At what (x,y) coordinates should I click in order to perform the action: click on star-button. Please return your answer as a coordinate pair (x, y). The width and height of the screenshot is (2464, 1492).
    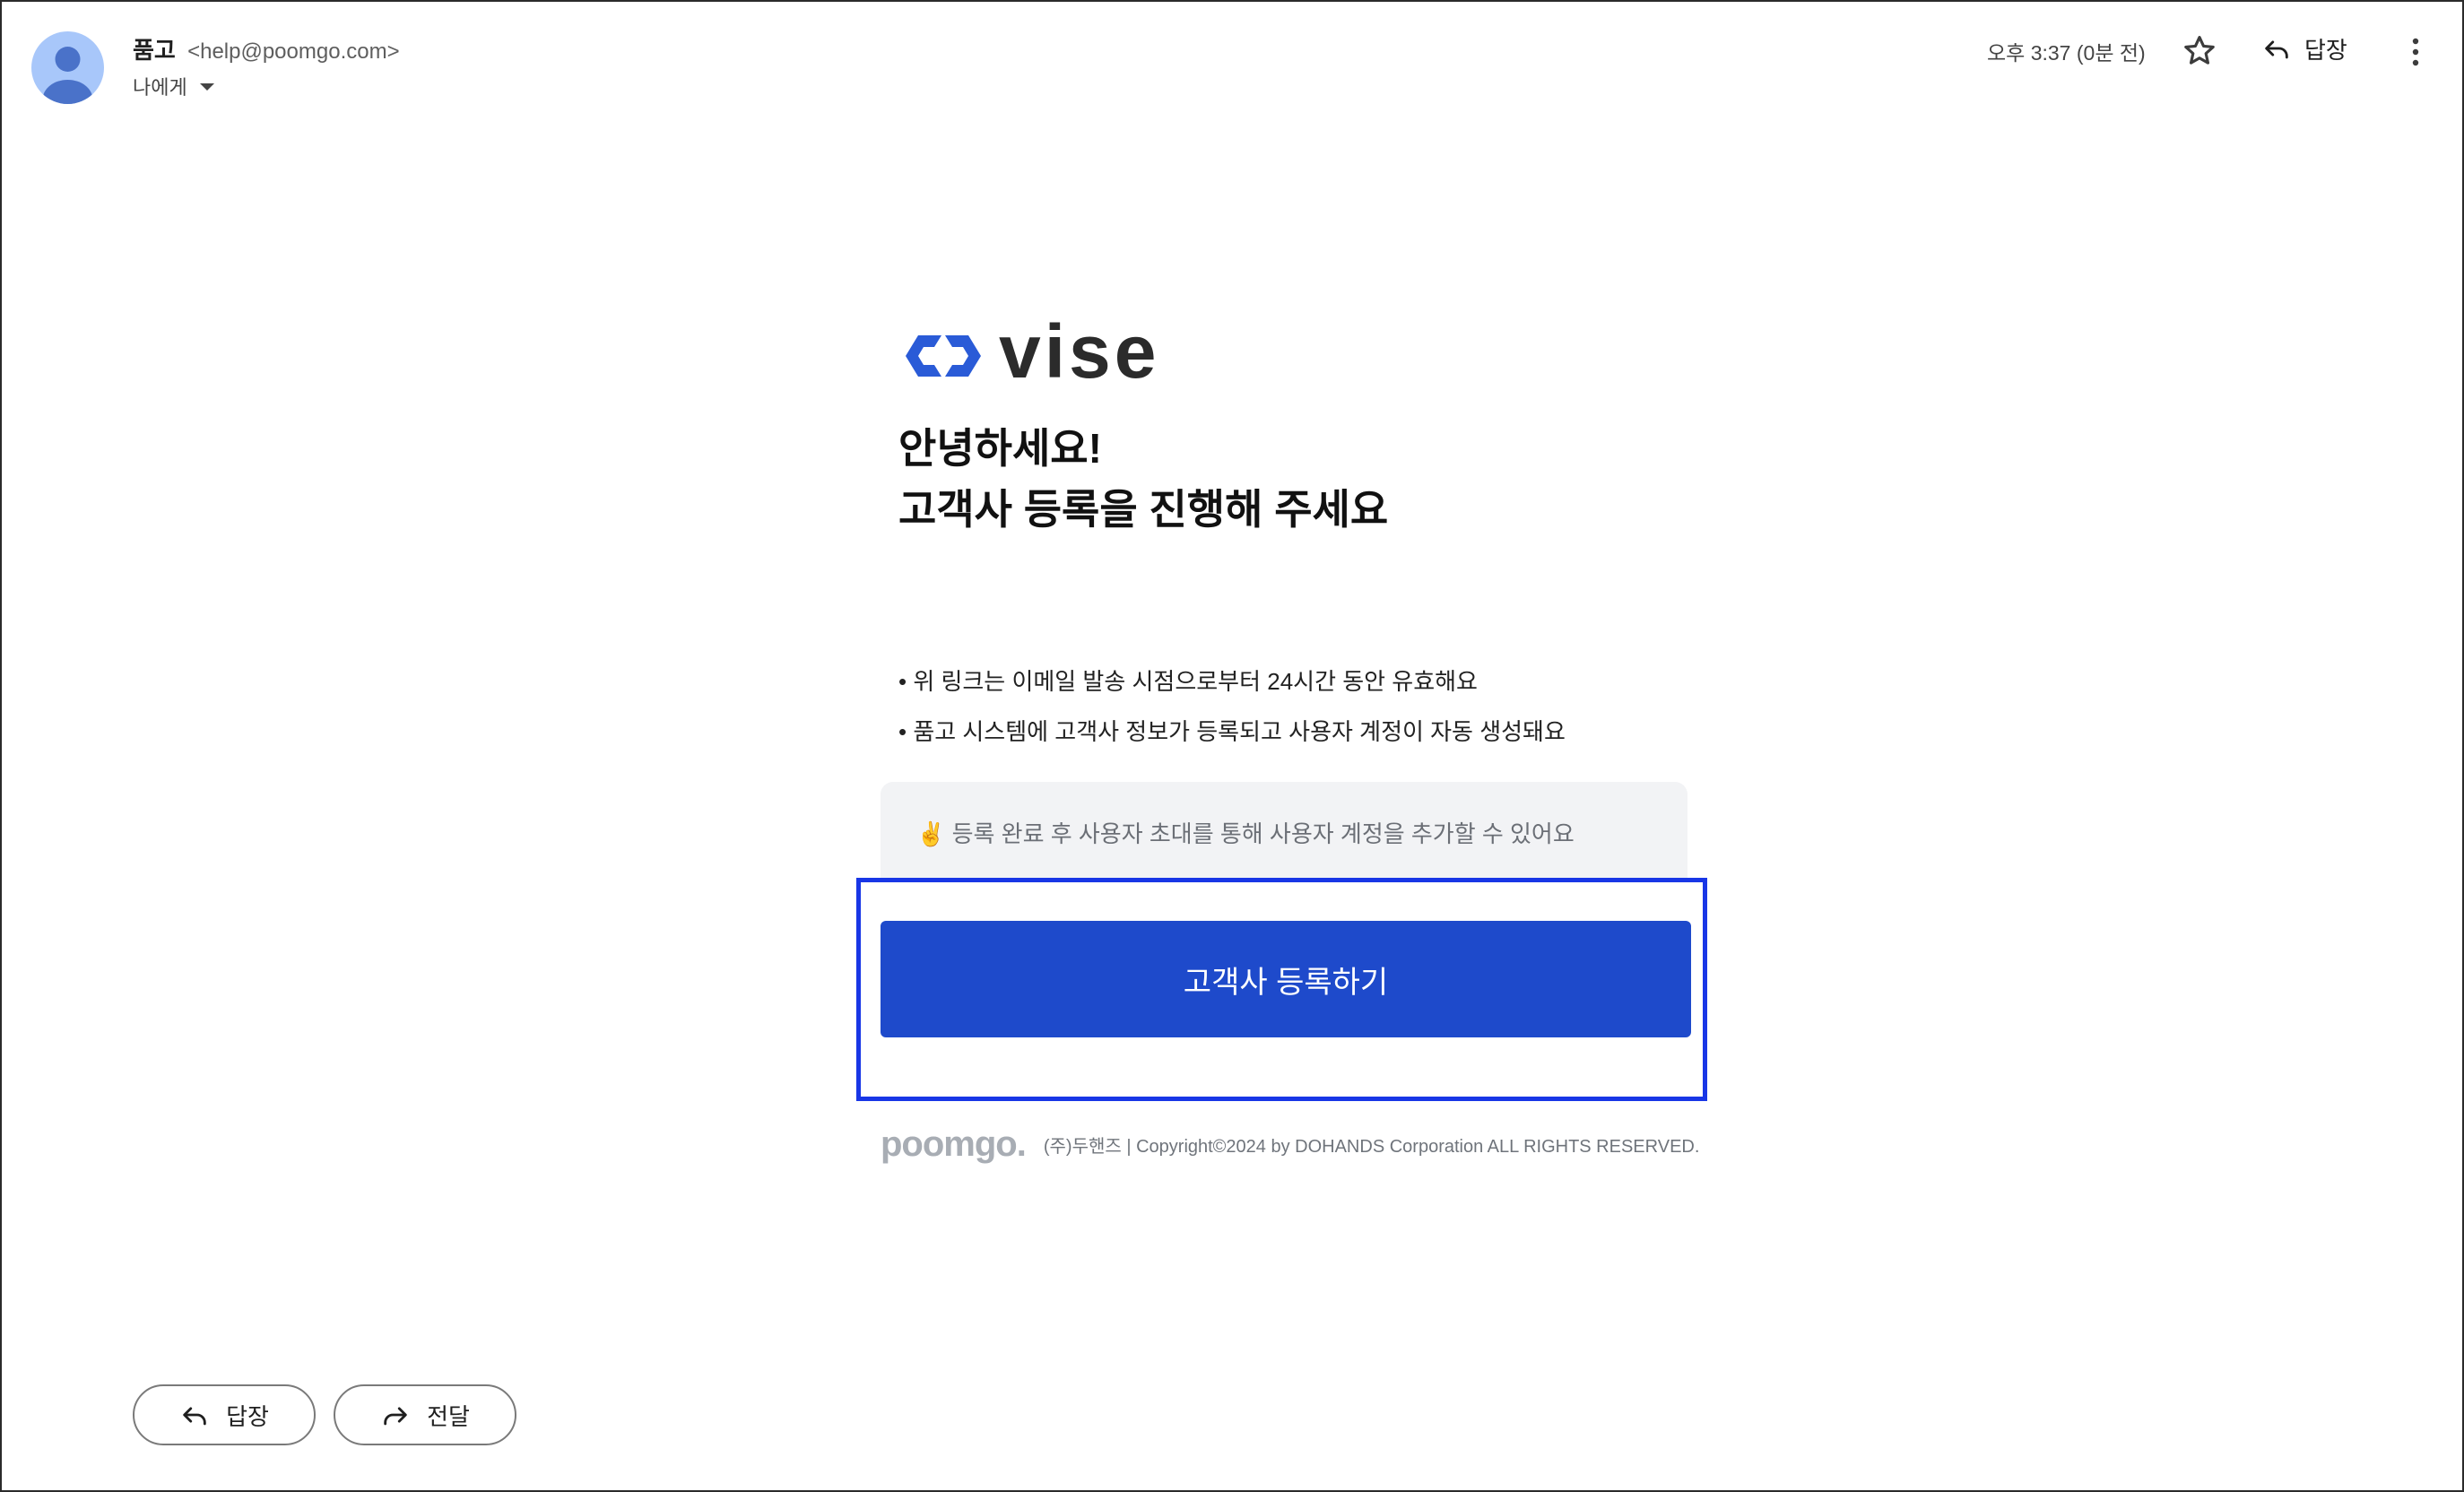
    Looking at the image, I should click on (2199, 51).